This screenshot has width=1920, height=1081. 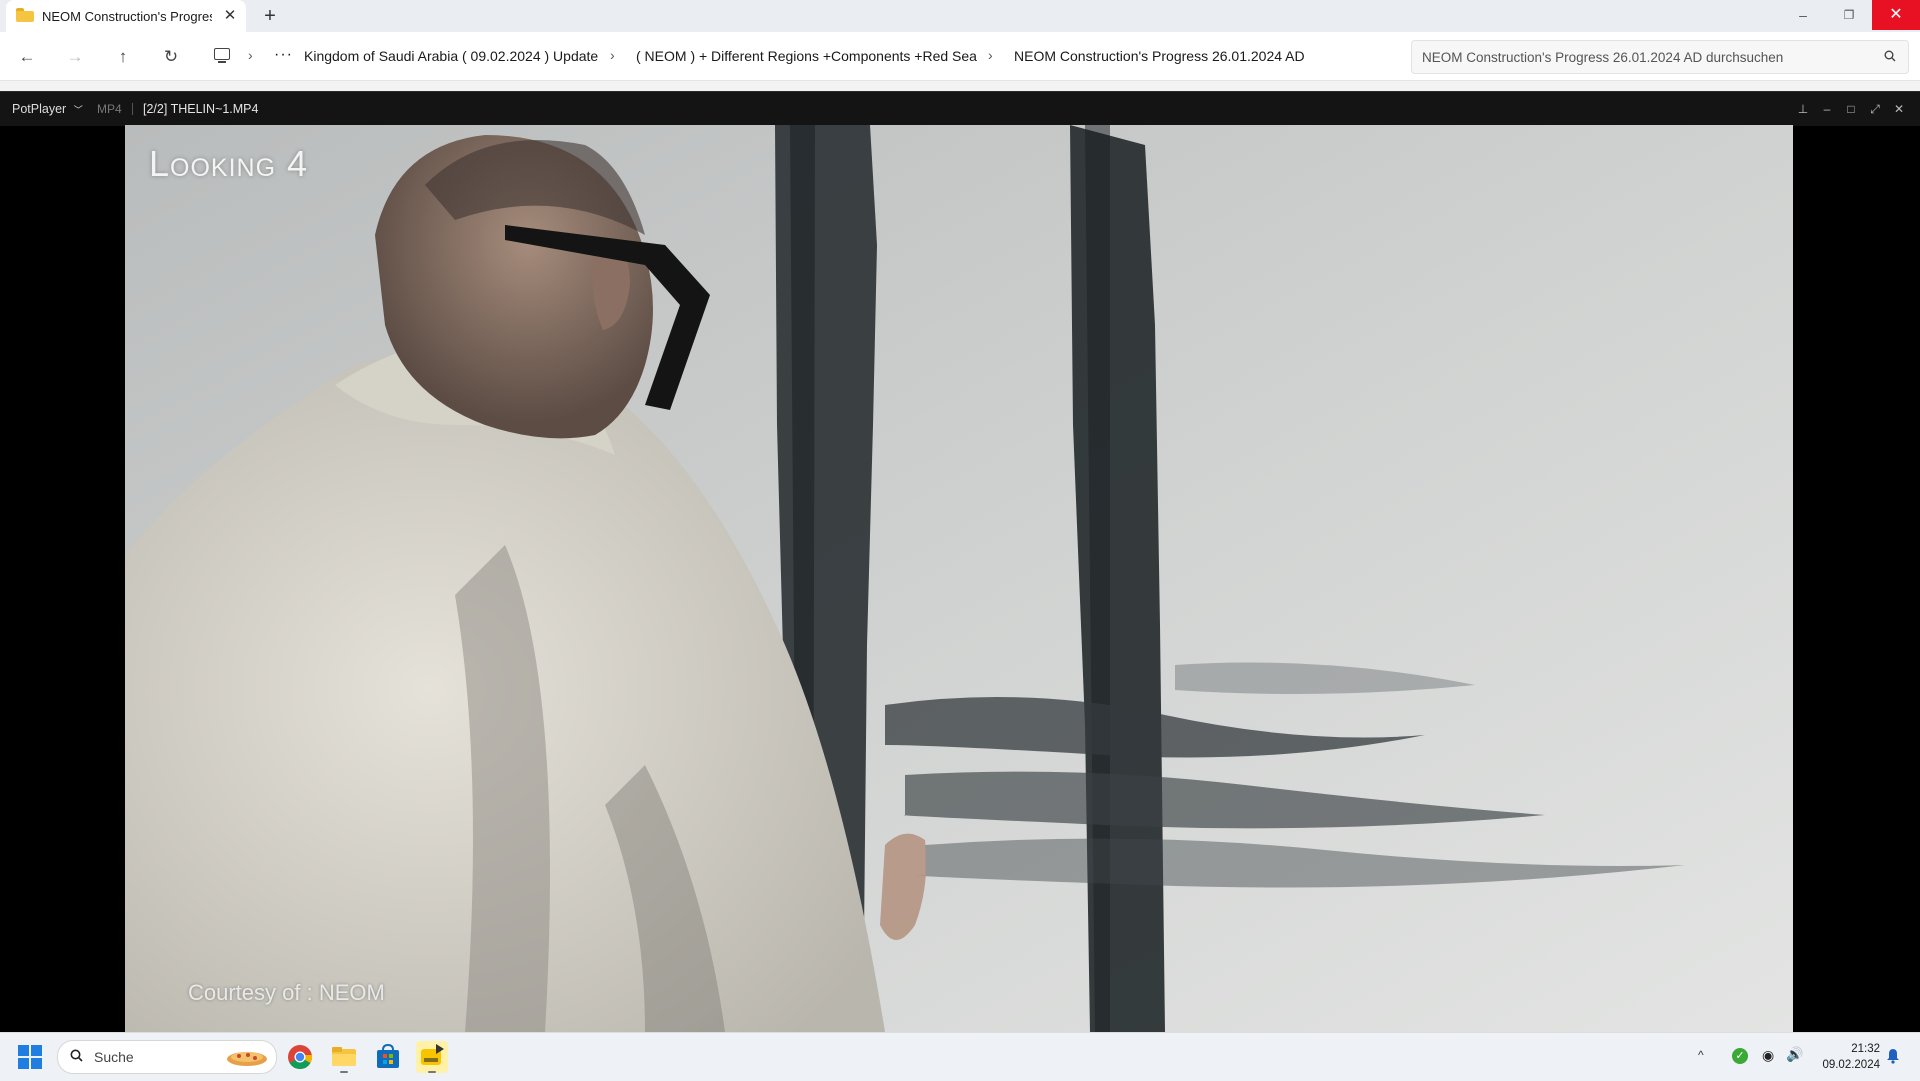 What do you see at coordinates (30, 1057) in the screenshot?
I see `start-icon` at bounding box center [30, 1057].